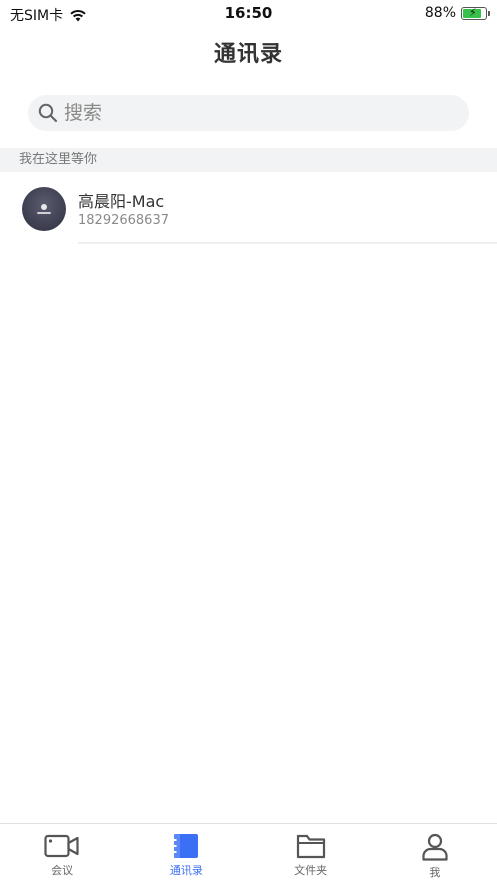 This screenshot has width=497, height=883. I want to click on tab-bar: 会议 通讯录 文件夹 我, so click(248, 853).